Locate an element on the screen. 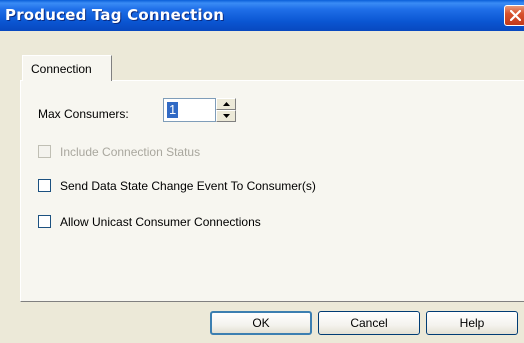  max-consumers-label: Max Consumers: is located at coordinates (83, 114).